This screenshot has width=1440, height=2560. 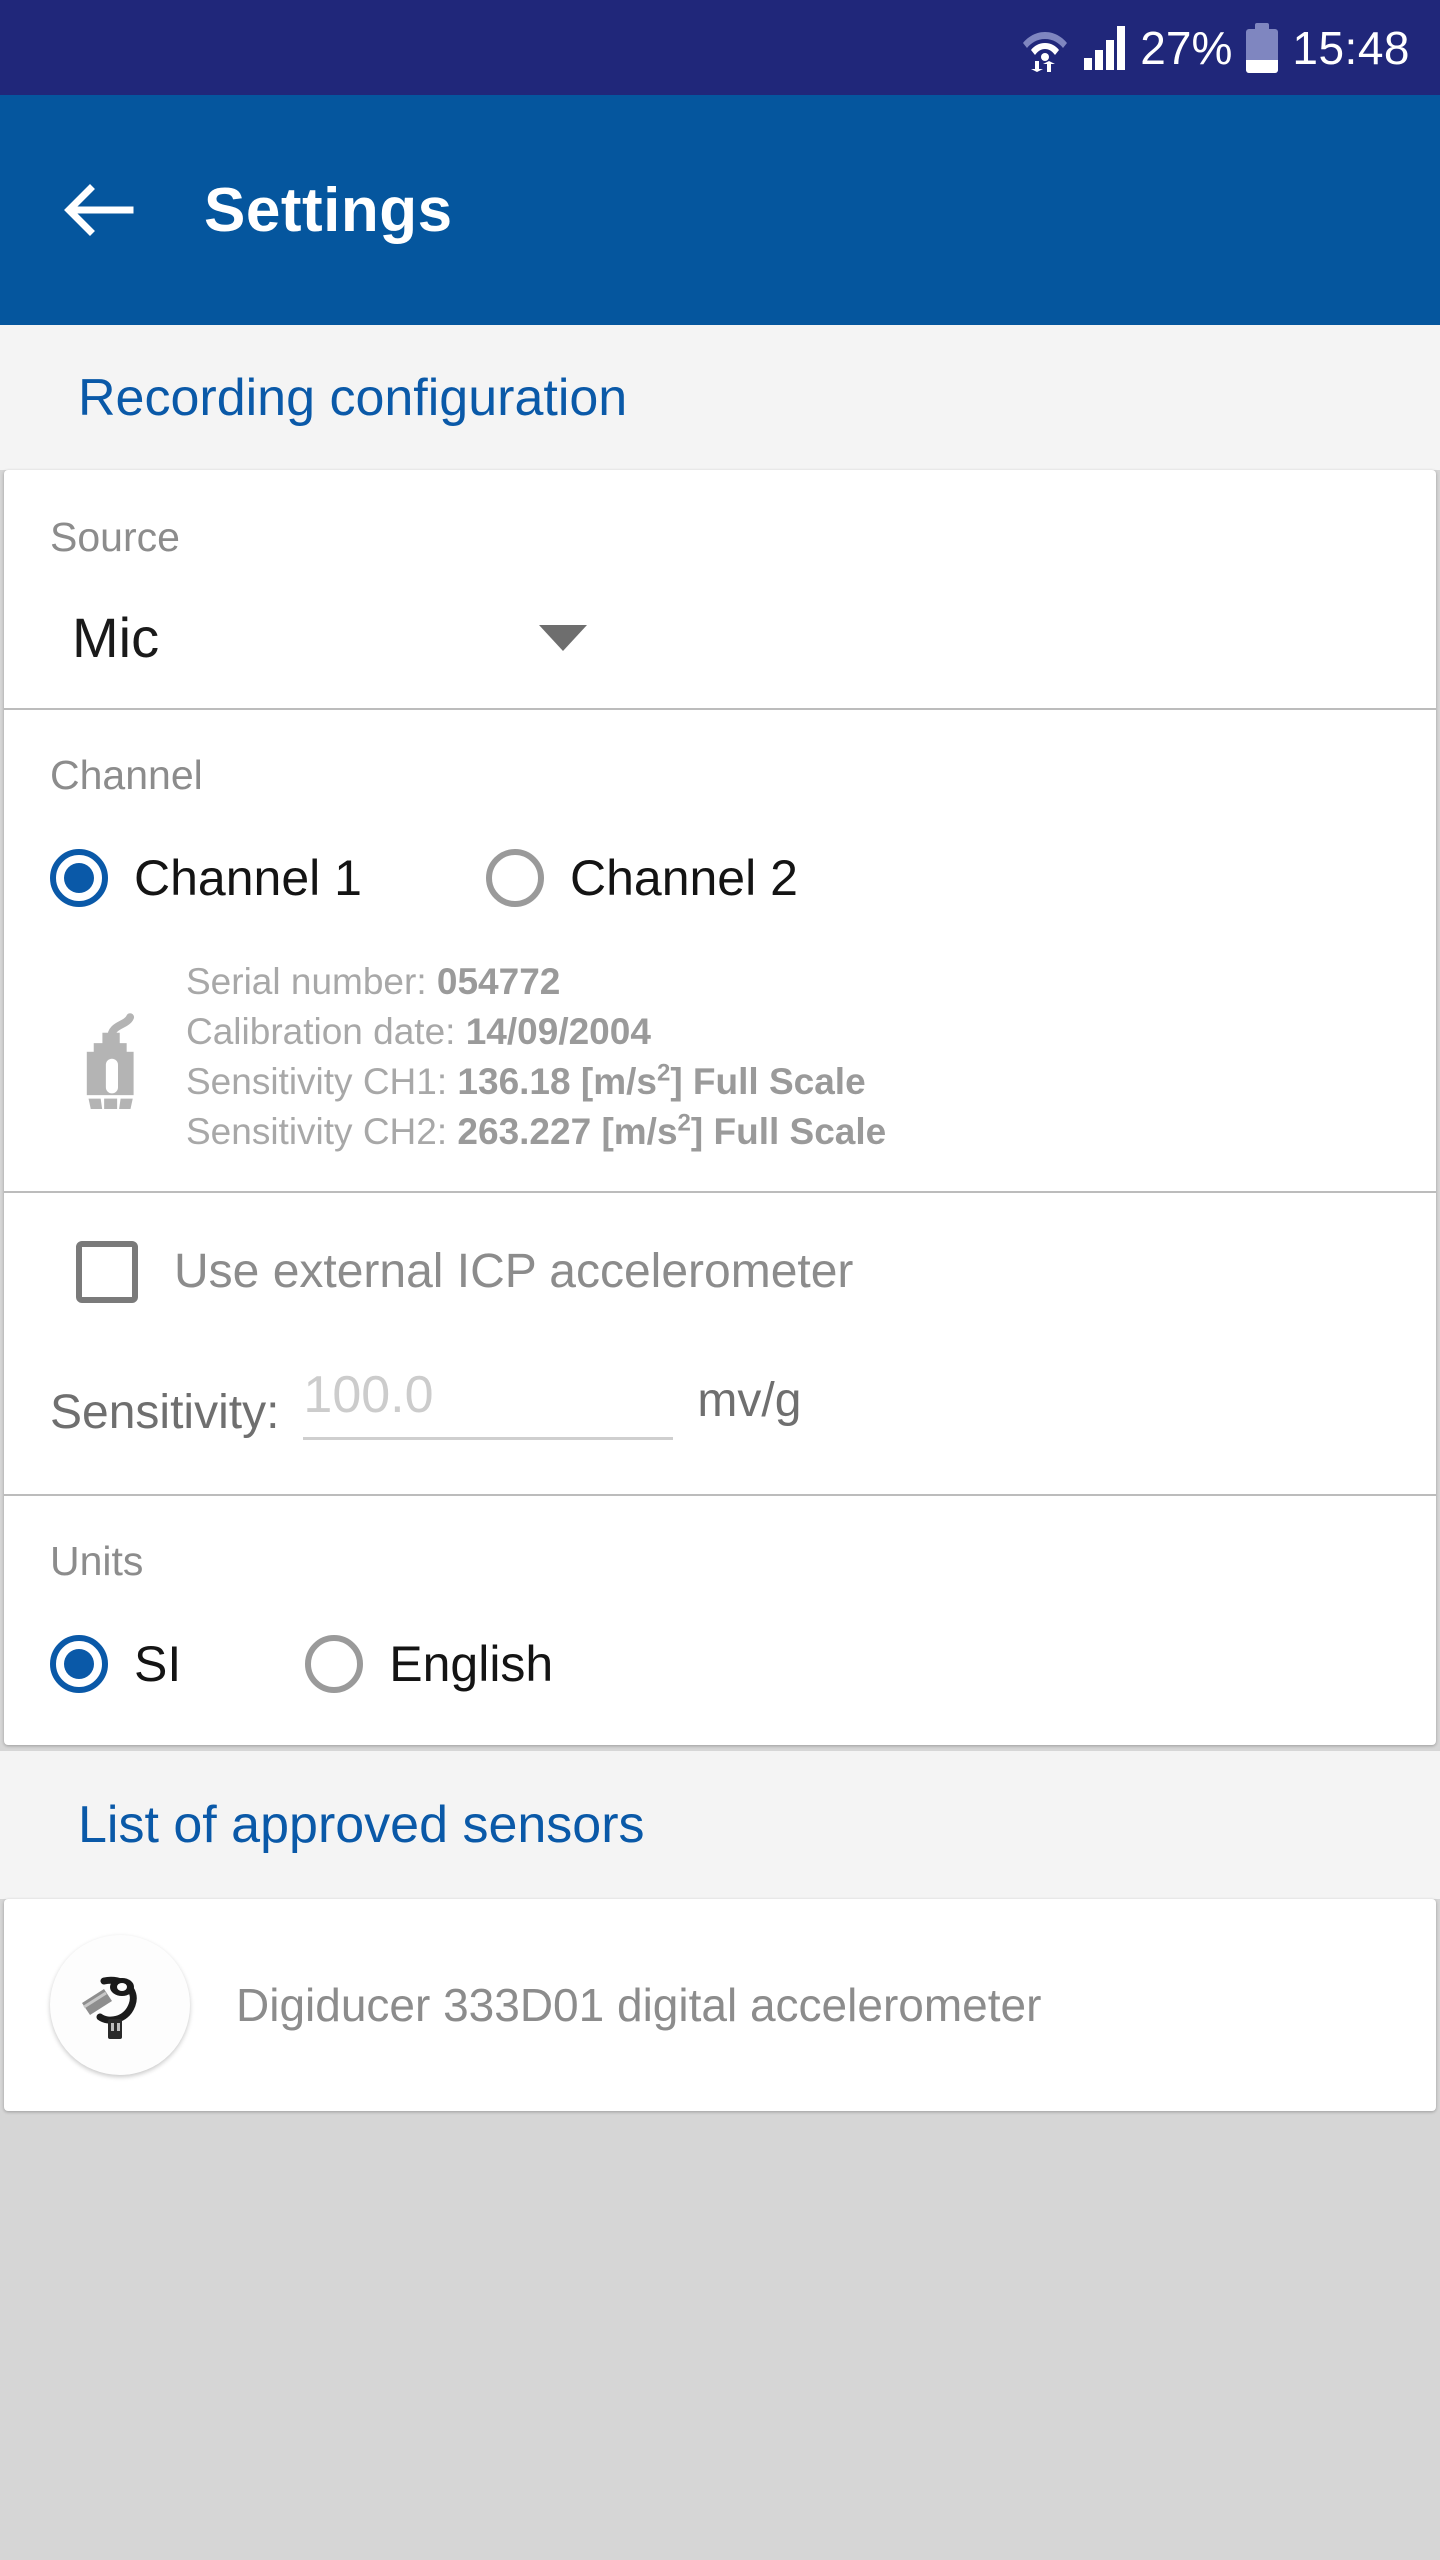 What do you see at coordinates (1351, 47) in the screenshot?
I see `clock-label: 15:48` at bounding box center [1351, 47].